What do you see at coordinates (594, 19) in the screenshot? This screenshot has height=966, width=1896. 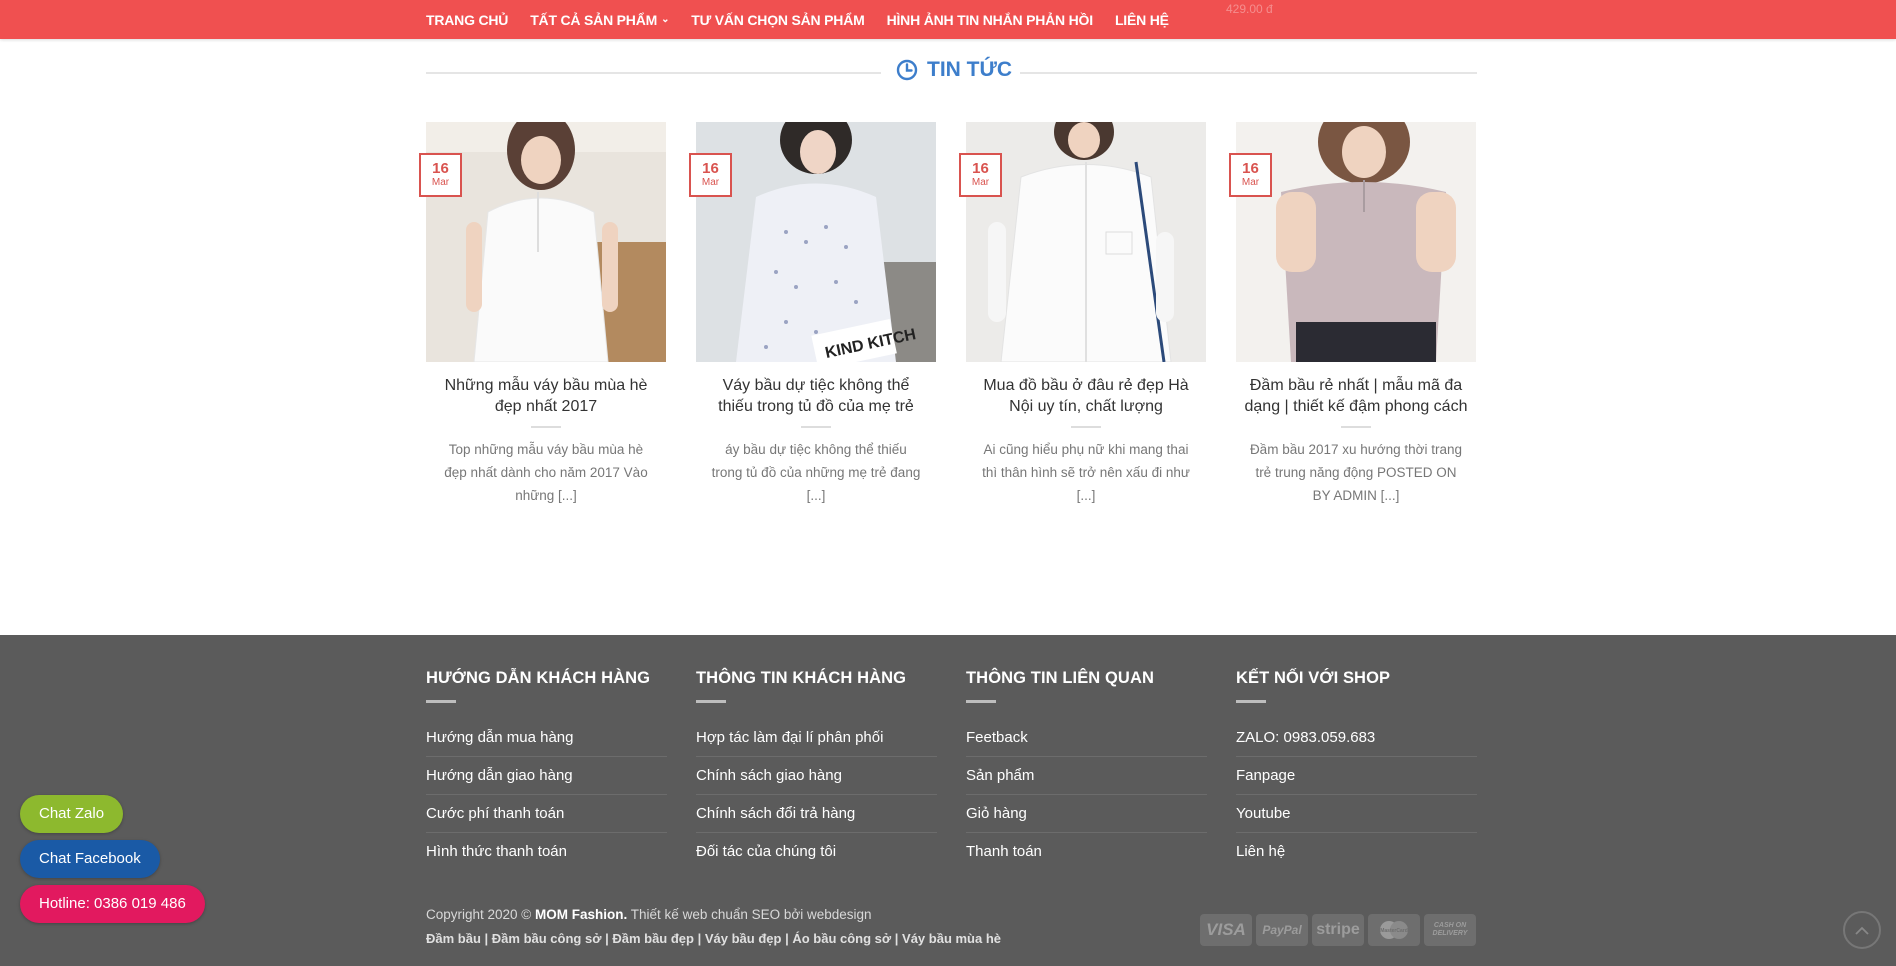 I see `nav-item-label: TẤT CẢ SẢN PHẨM` at bounding box center [594, 19].